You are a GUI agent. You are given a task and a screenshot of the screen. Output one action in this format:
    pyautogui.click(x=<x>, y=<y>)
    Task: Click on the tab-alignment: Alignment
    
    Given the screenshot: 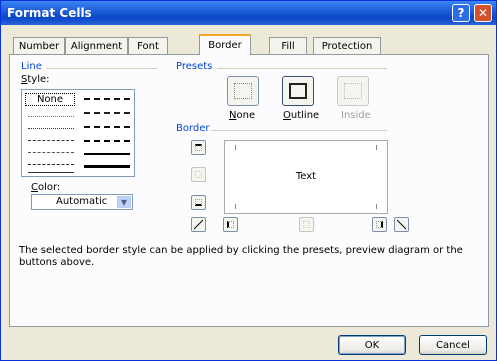 What is the action you would take?
    pyautogui.click(x=96, y=45)
    